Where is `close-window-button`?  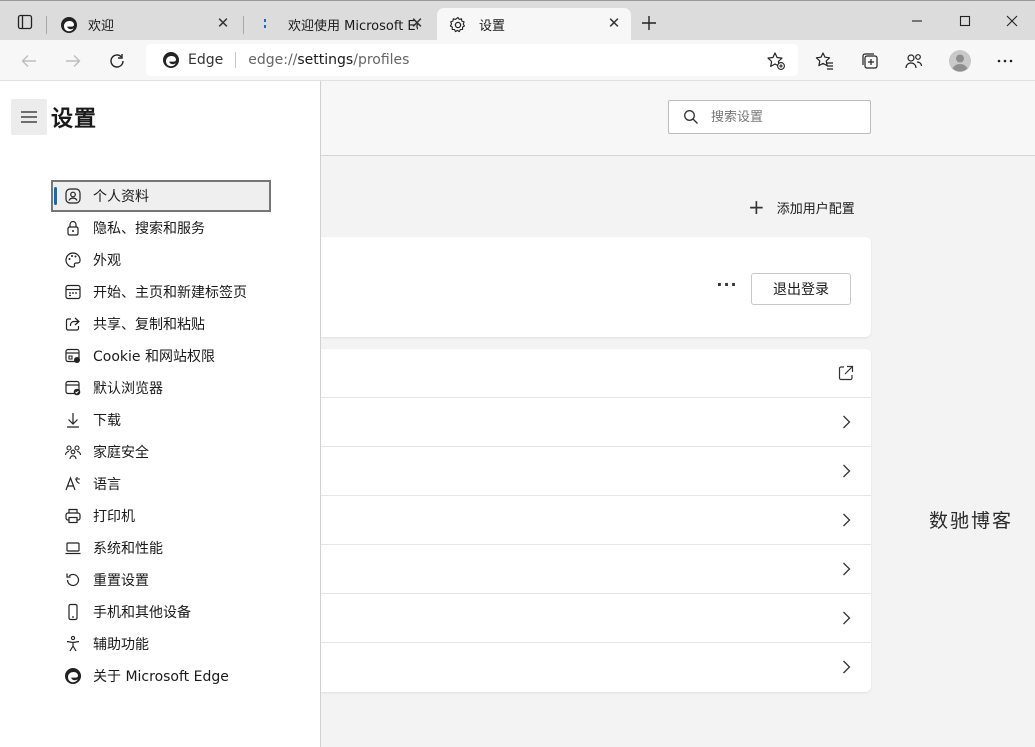 close-window-button is located at coordinates (1012, 21).